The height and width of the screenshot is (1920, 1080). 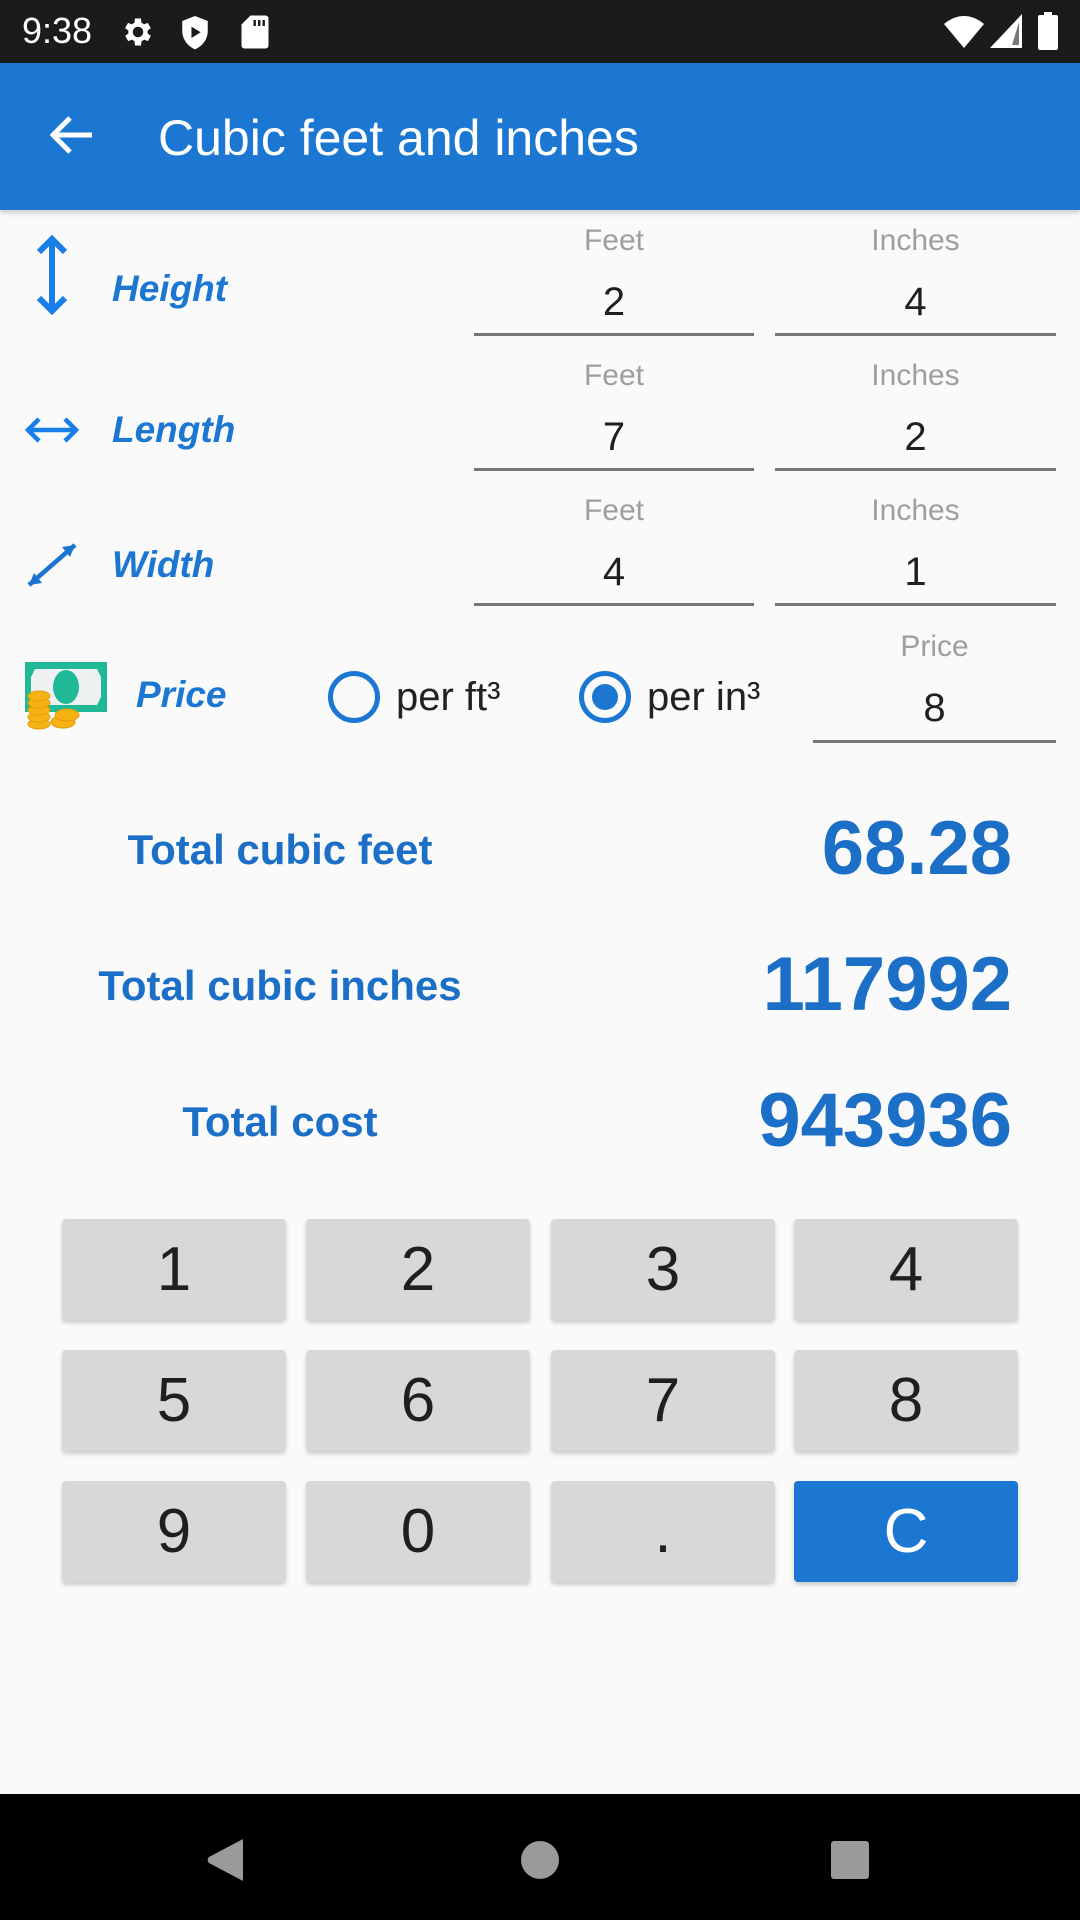 What do you see at coordinates (614, 240) in the screenshot?
I see `height-feet-label: Feet` at bounding box center [614, 240].